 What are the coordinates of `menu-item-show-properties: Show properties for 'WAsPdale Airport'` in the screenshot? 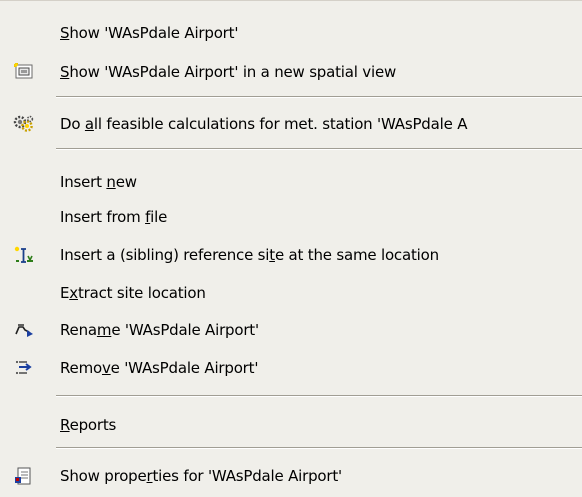 It's located at (291, 476).